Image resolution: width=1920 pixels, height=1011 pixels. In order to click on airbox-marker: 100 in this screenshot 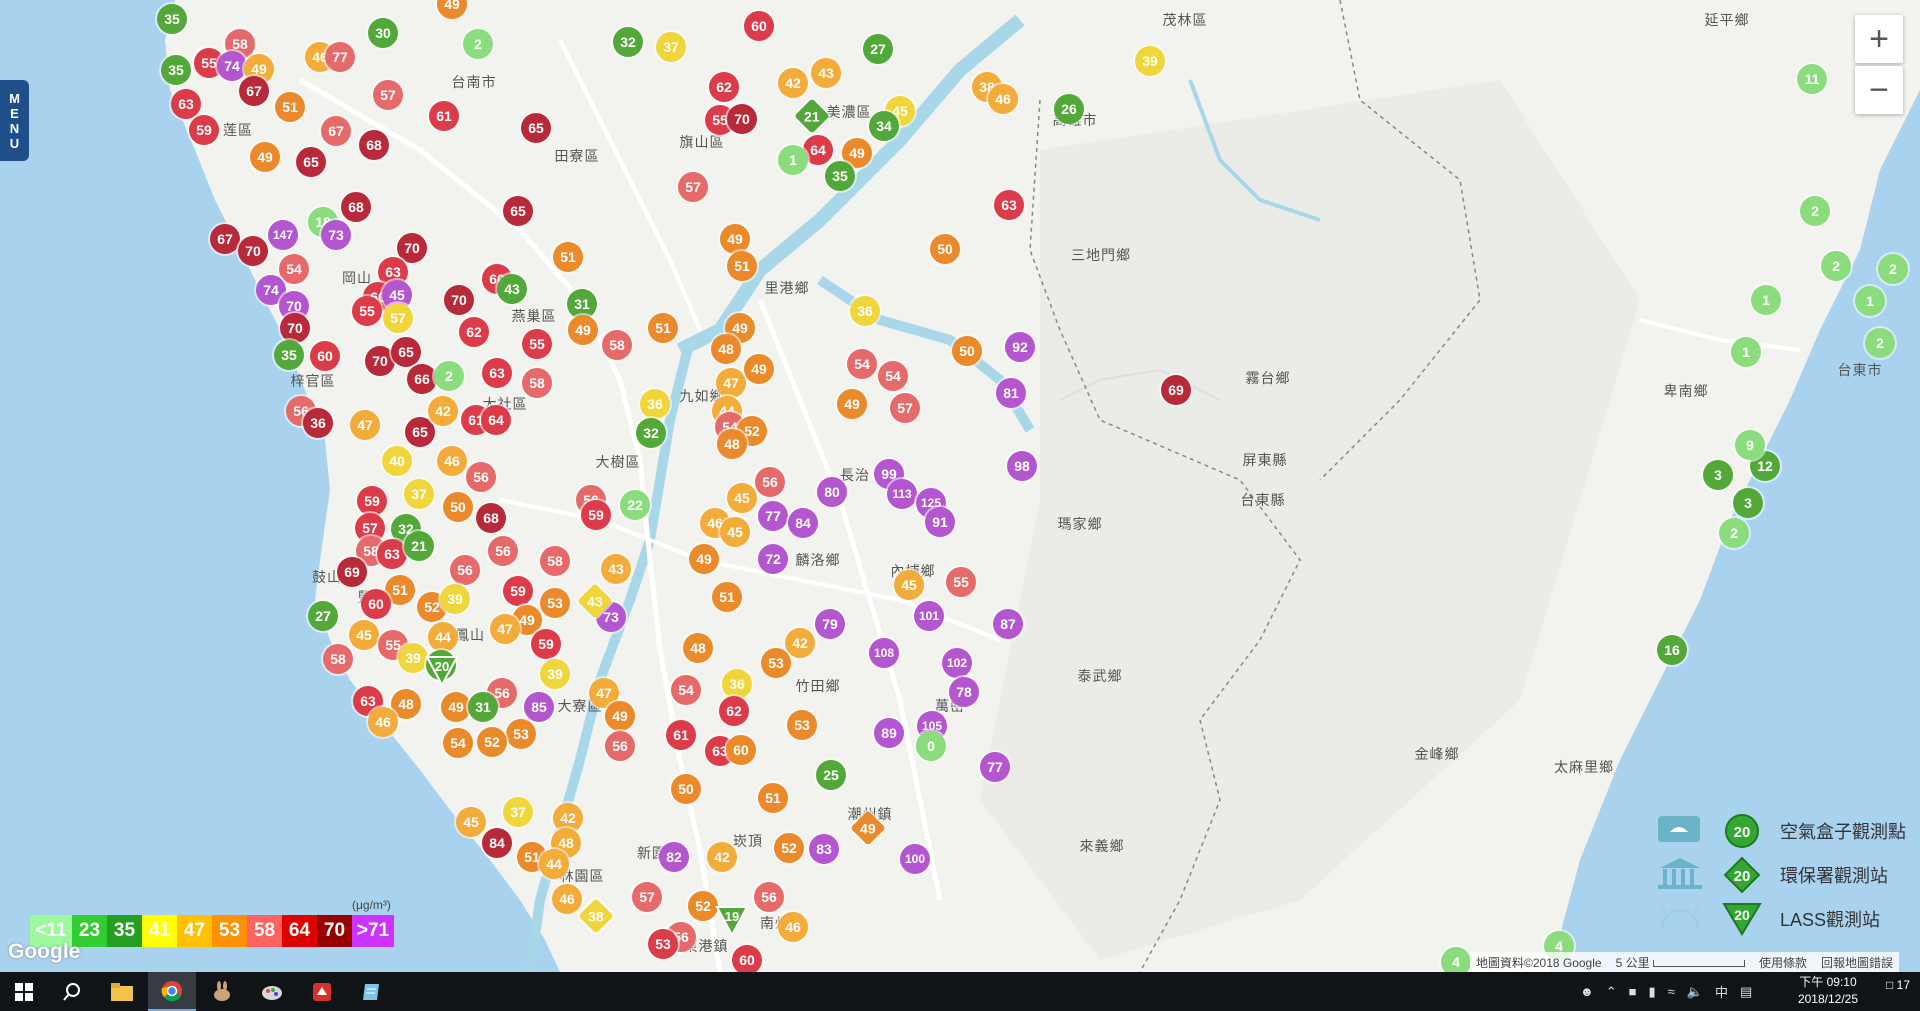, I will do `click(915, 859)`.